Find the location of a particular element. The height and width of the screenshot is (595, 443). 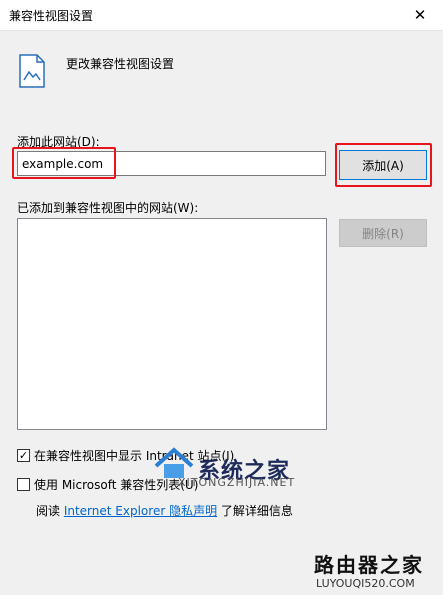

remove-button: 删除(R) is located at coordinates (383, 233).